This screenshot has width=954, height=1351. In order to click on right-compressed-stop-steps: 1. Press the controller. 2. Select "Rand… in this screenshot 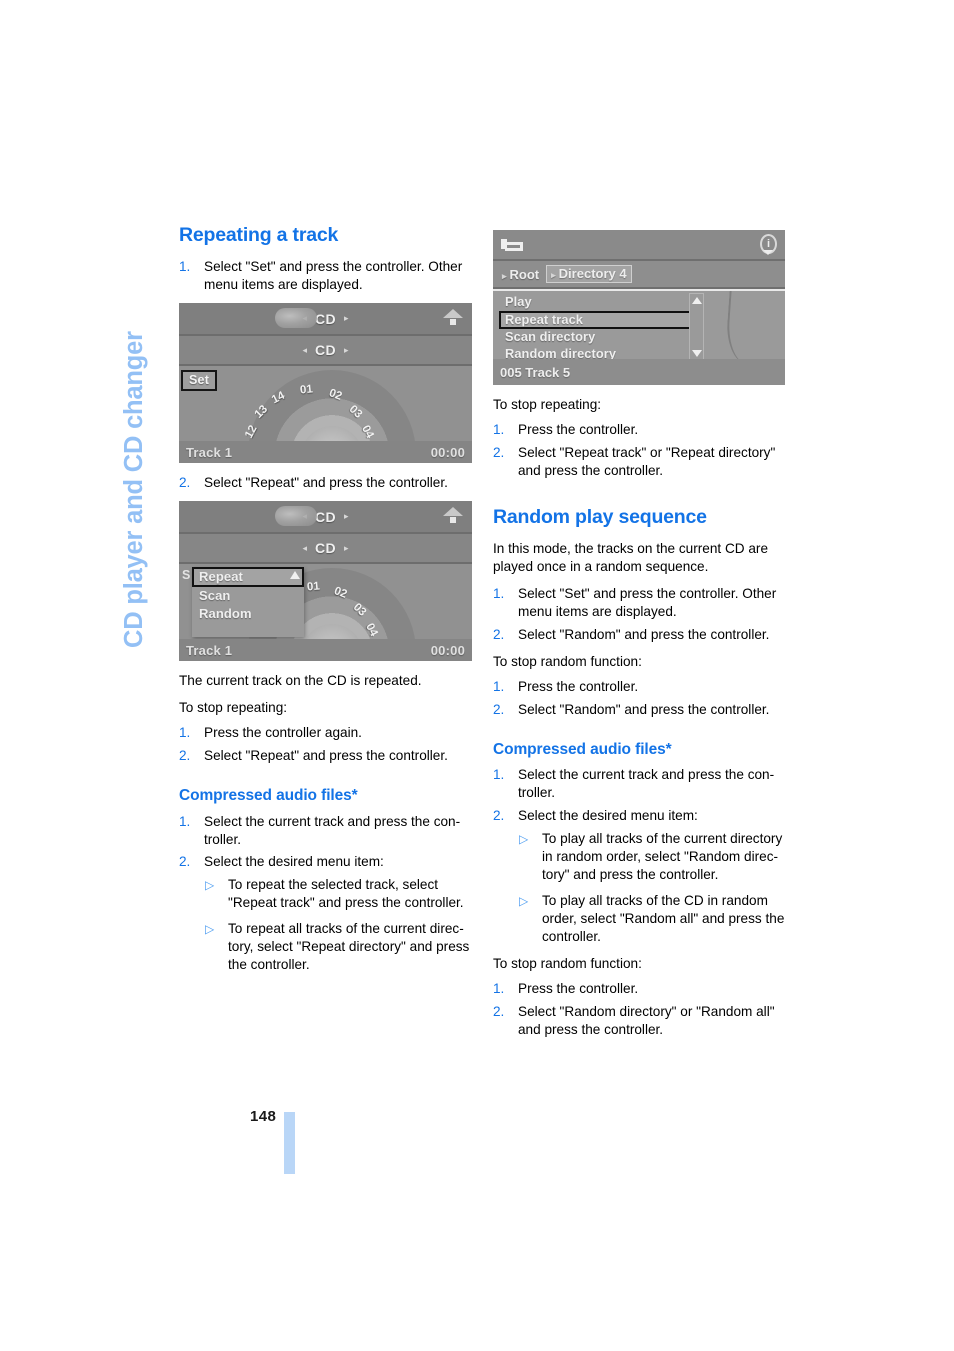, I will do `click(641, 1009)`.